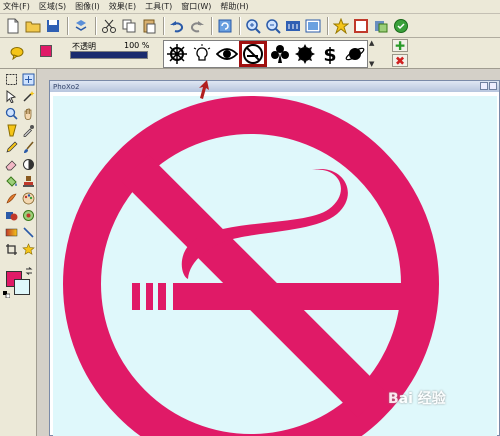 This screenshot has height=436, width=500. I want to click on scan-icon, so click(81, 25).